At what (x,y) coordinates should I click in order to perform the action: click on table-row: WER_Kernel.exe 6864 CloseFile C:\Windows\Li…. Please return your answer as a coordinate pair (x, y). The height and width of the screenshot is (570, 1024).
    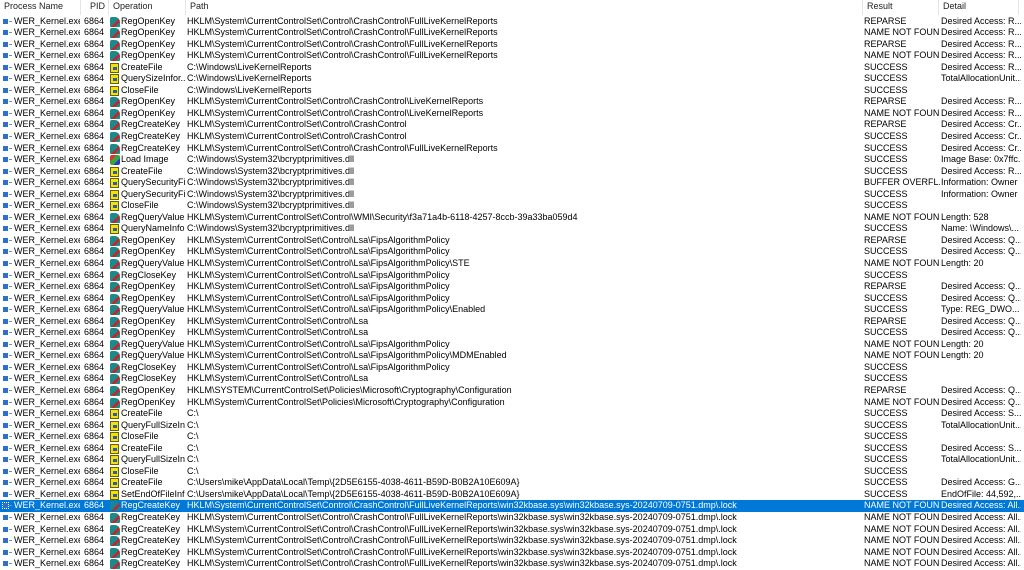
    Looking at the image, I should click on (512, 91).